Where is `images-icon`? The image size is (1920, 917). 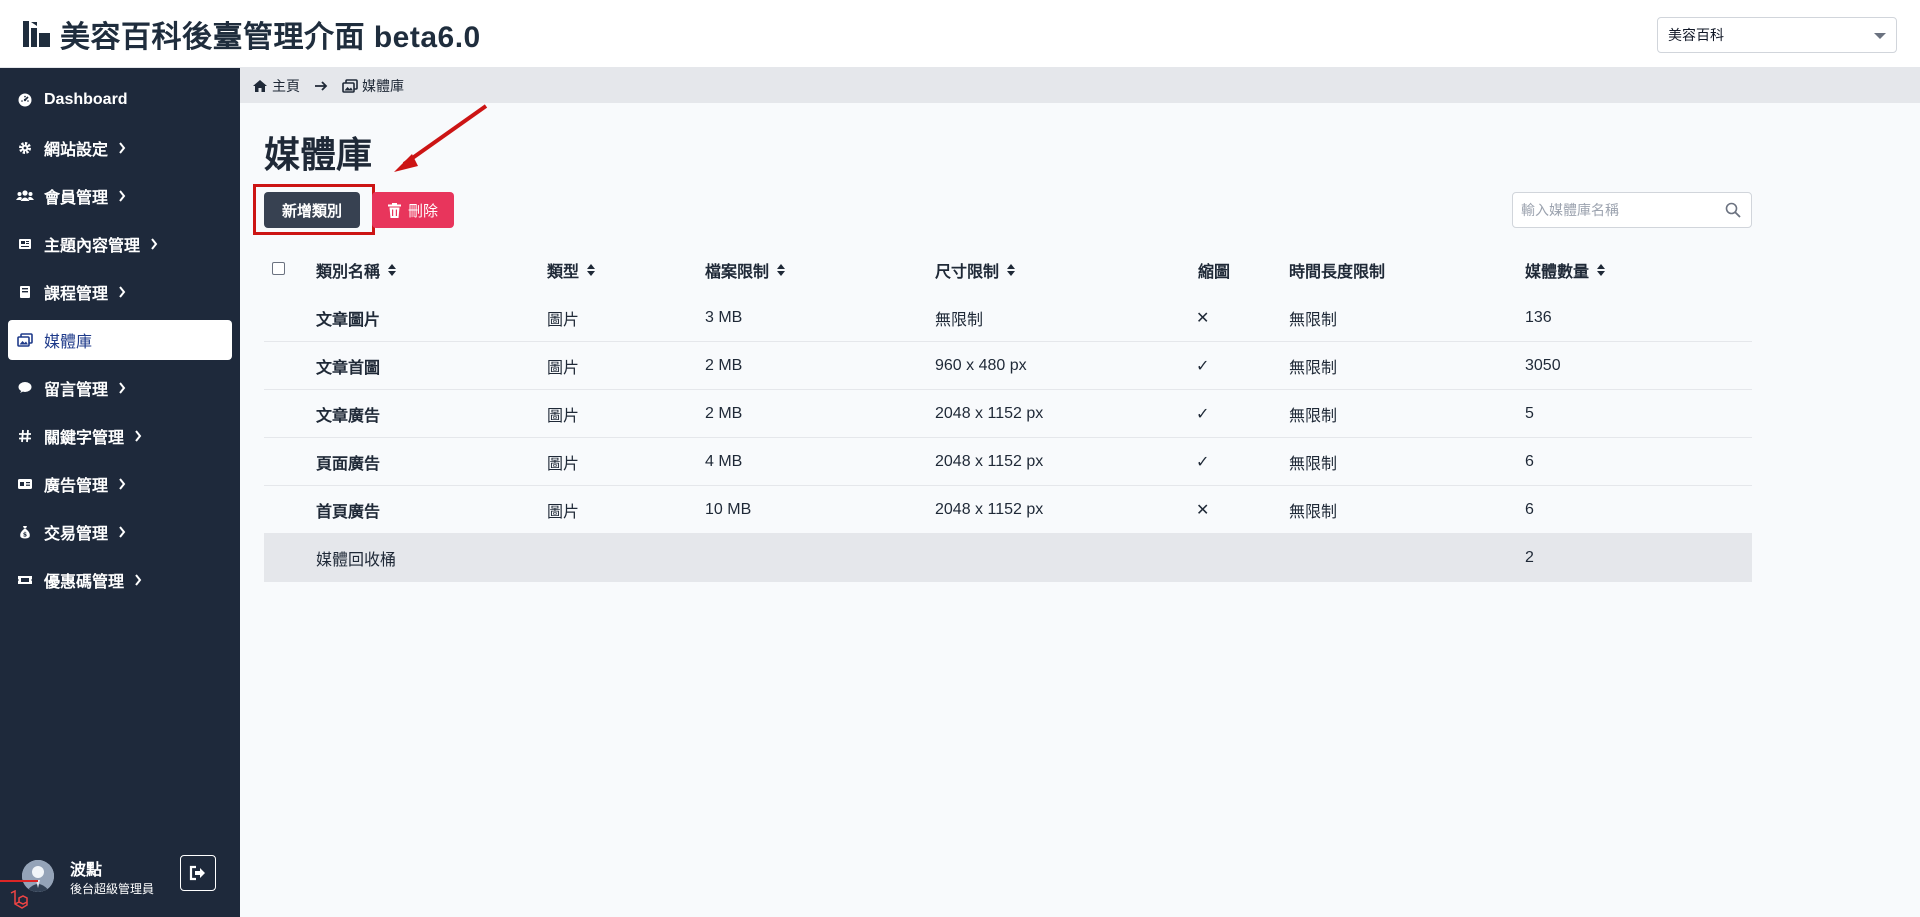
images-icon is located at coordinates (25, 340).